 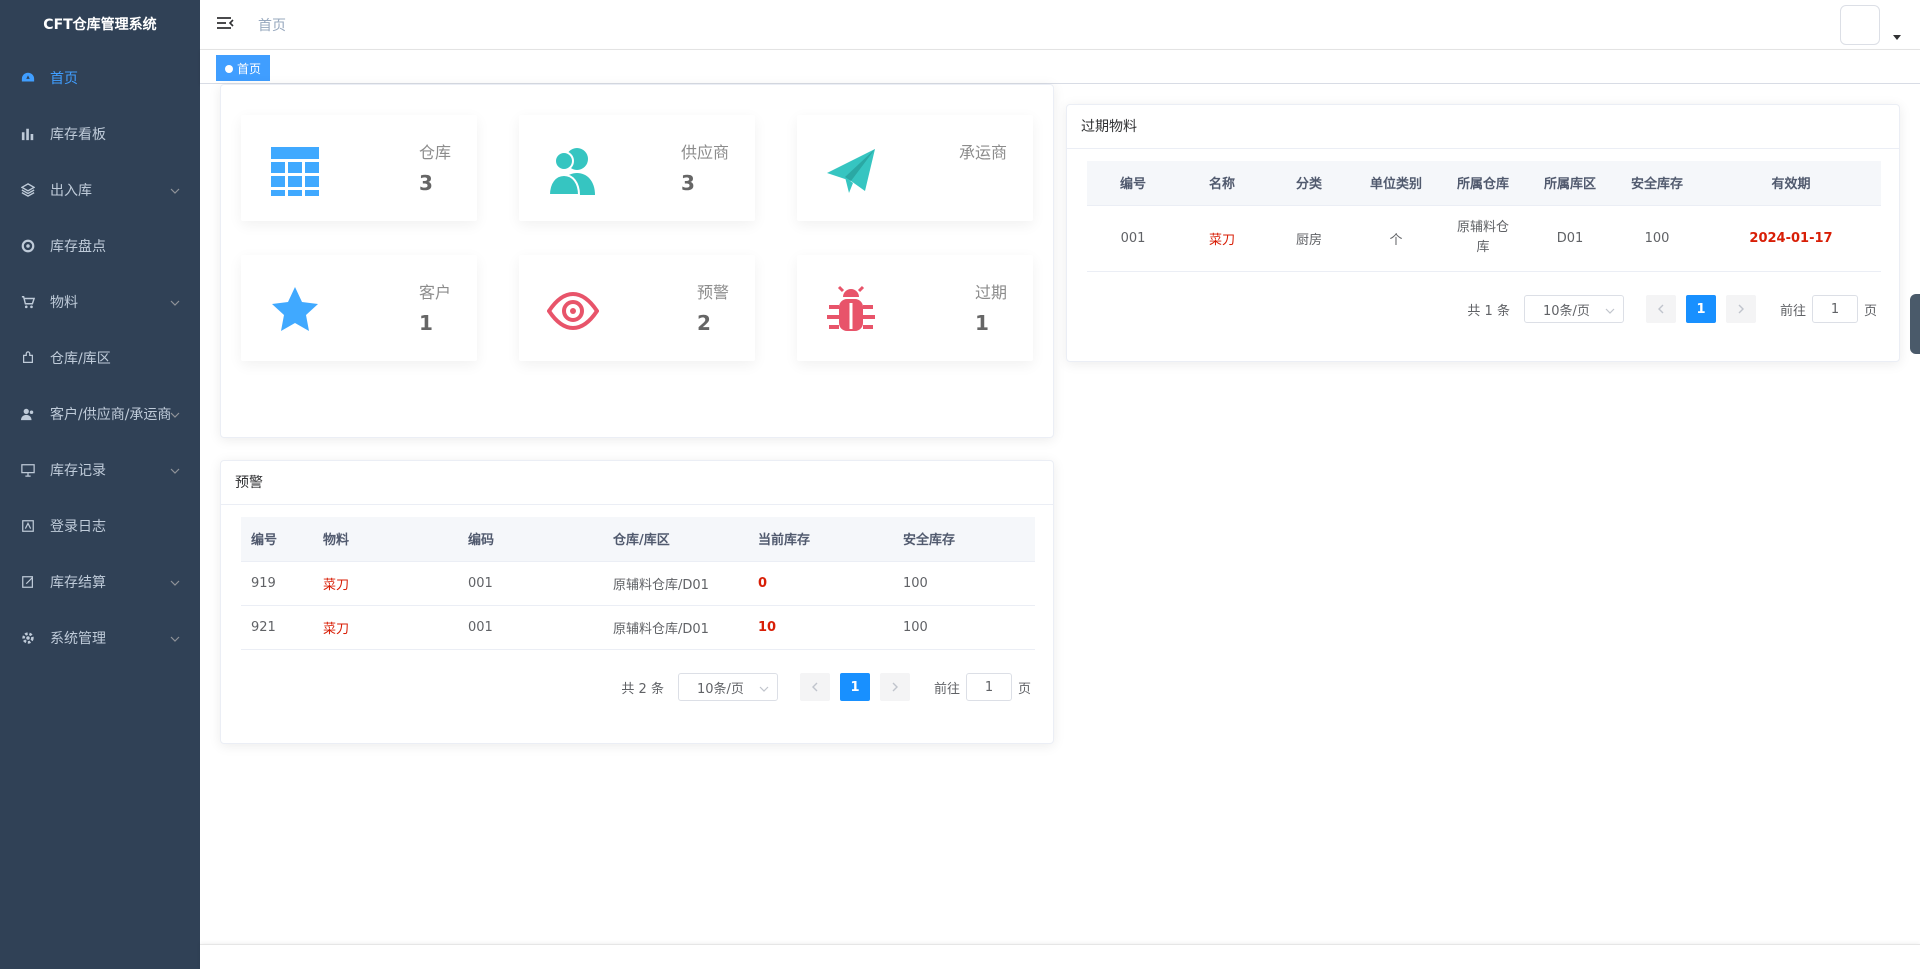 I want to click on column-header: 所属仓库, so click(x=1483, y=183).